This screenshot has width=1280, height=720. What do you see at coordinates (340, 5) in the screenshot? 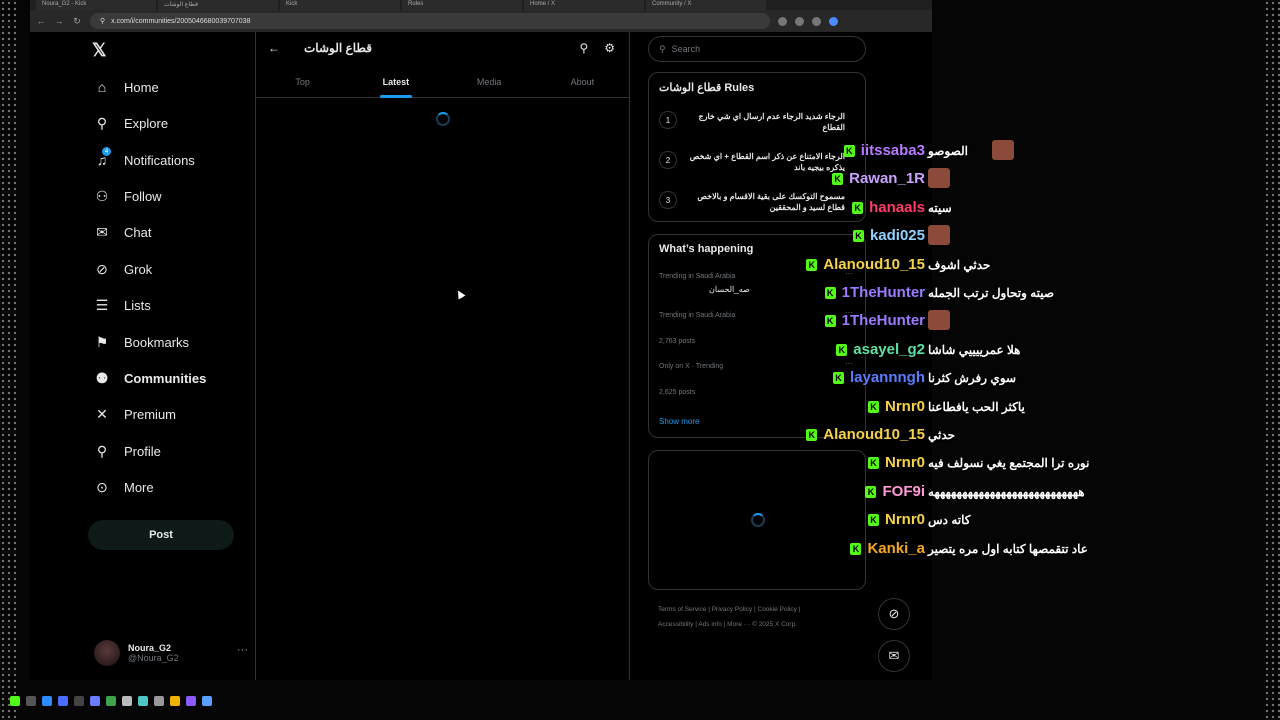
I see `browser-tab: Kick` at bounding box center [340, 5].